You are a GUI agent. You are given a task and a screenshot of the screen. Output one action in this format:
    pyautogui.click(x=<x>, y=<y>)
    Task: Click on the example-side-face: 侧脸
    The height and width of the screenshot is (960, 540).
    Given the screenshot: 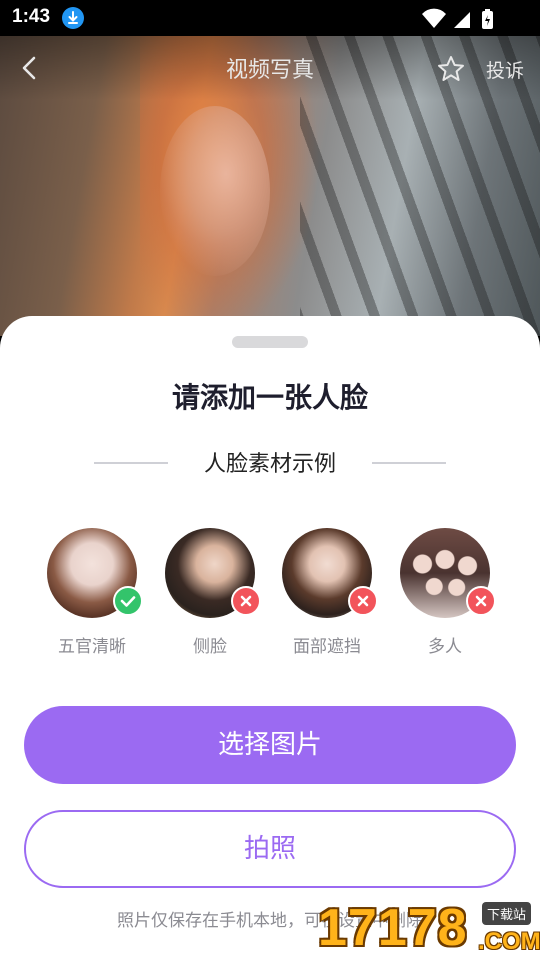 What is the action you would take?
    pyautogui.click(x=210, y=593)
    